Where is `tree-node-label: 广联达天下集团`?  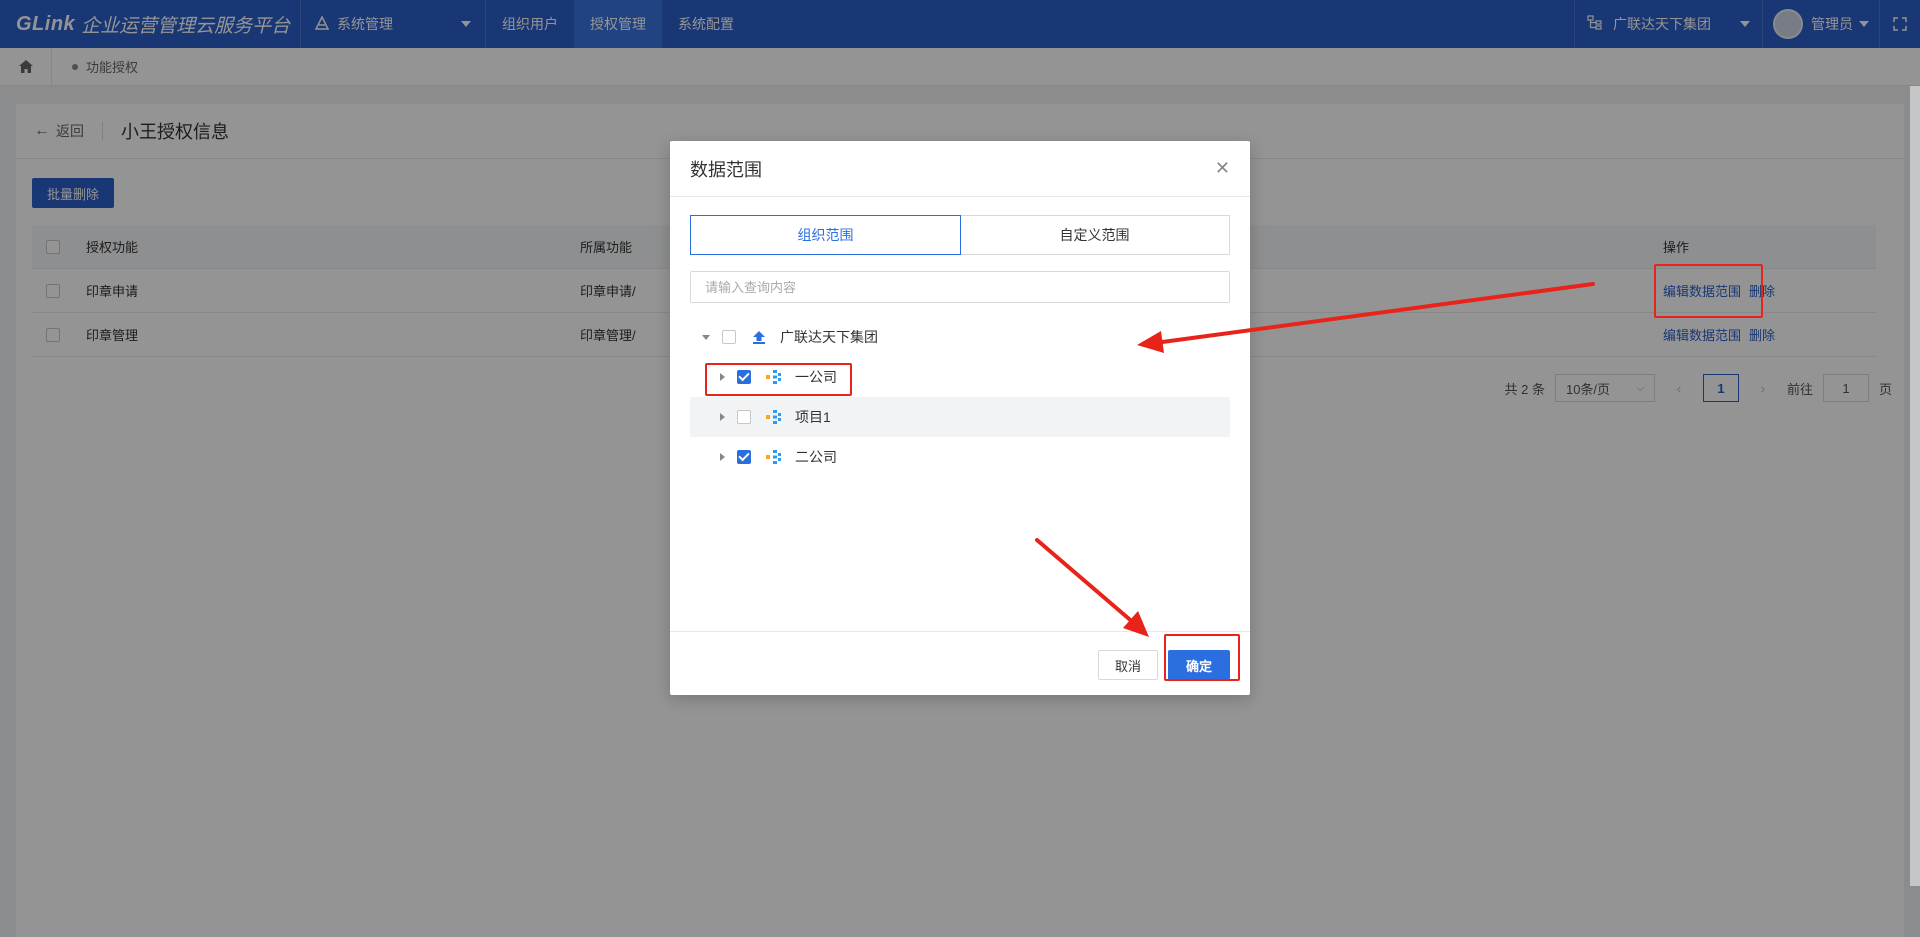 tree-node-label: 广联达天下集团 is located at coordinates (829, 337).